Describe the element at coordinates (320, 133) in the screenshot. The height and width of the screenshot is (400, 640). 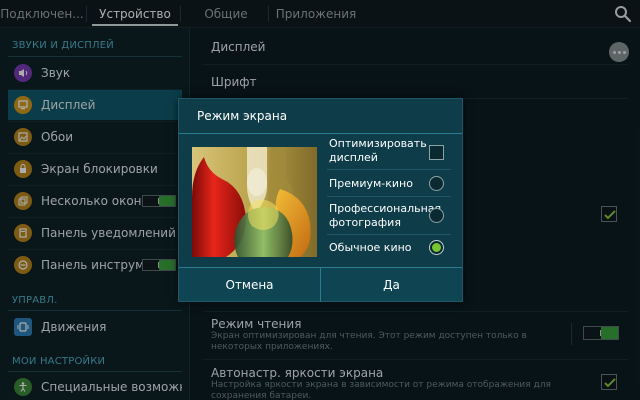
I see `dialog-title-divider` at that location.